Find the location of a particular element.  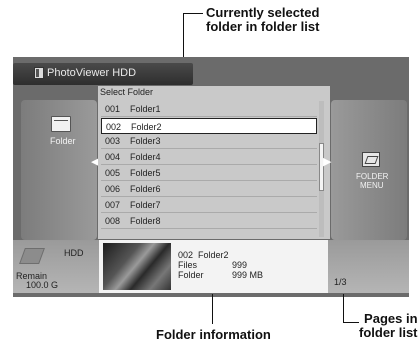

info-size-label: Folder is located at coordinates (191, 275).